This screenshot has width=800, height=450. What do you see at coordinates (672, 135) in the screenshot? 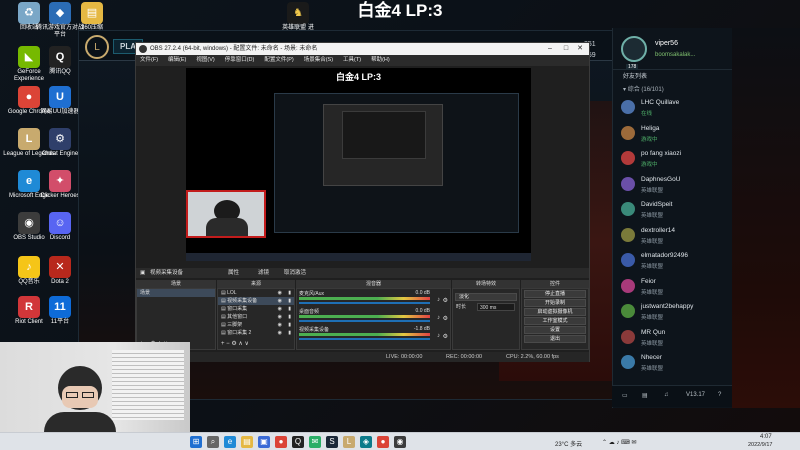
I see `friend-item: Heliga 游戏中` at bounding box center [672, 135].